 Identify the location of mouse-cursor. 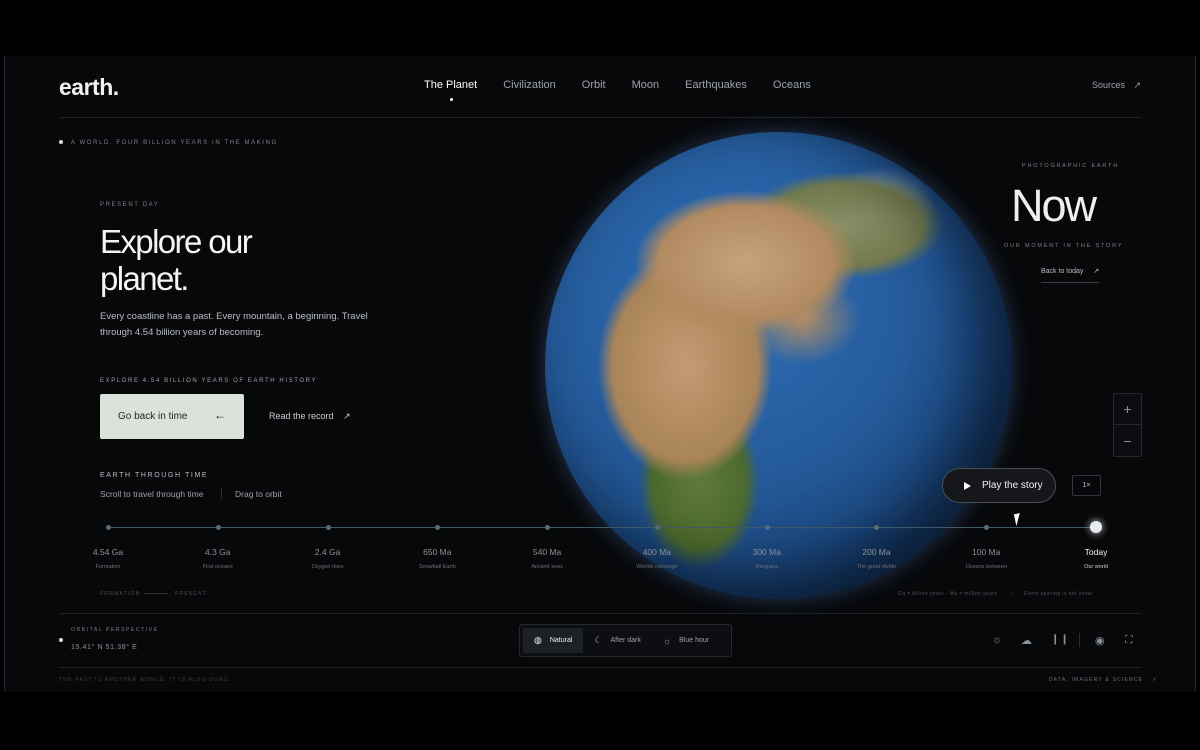
(1021, 519).